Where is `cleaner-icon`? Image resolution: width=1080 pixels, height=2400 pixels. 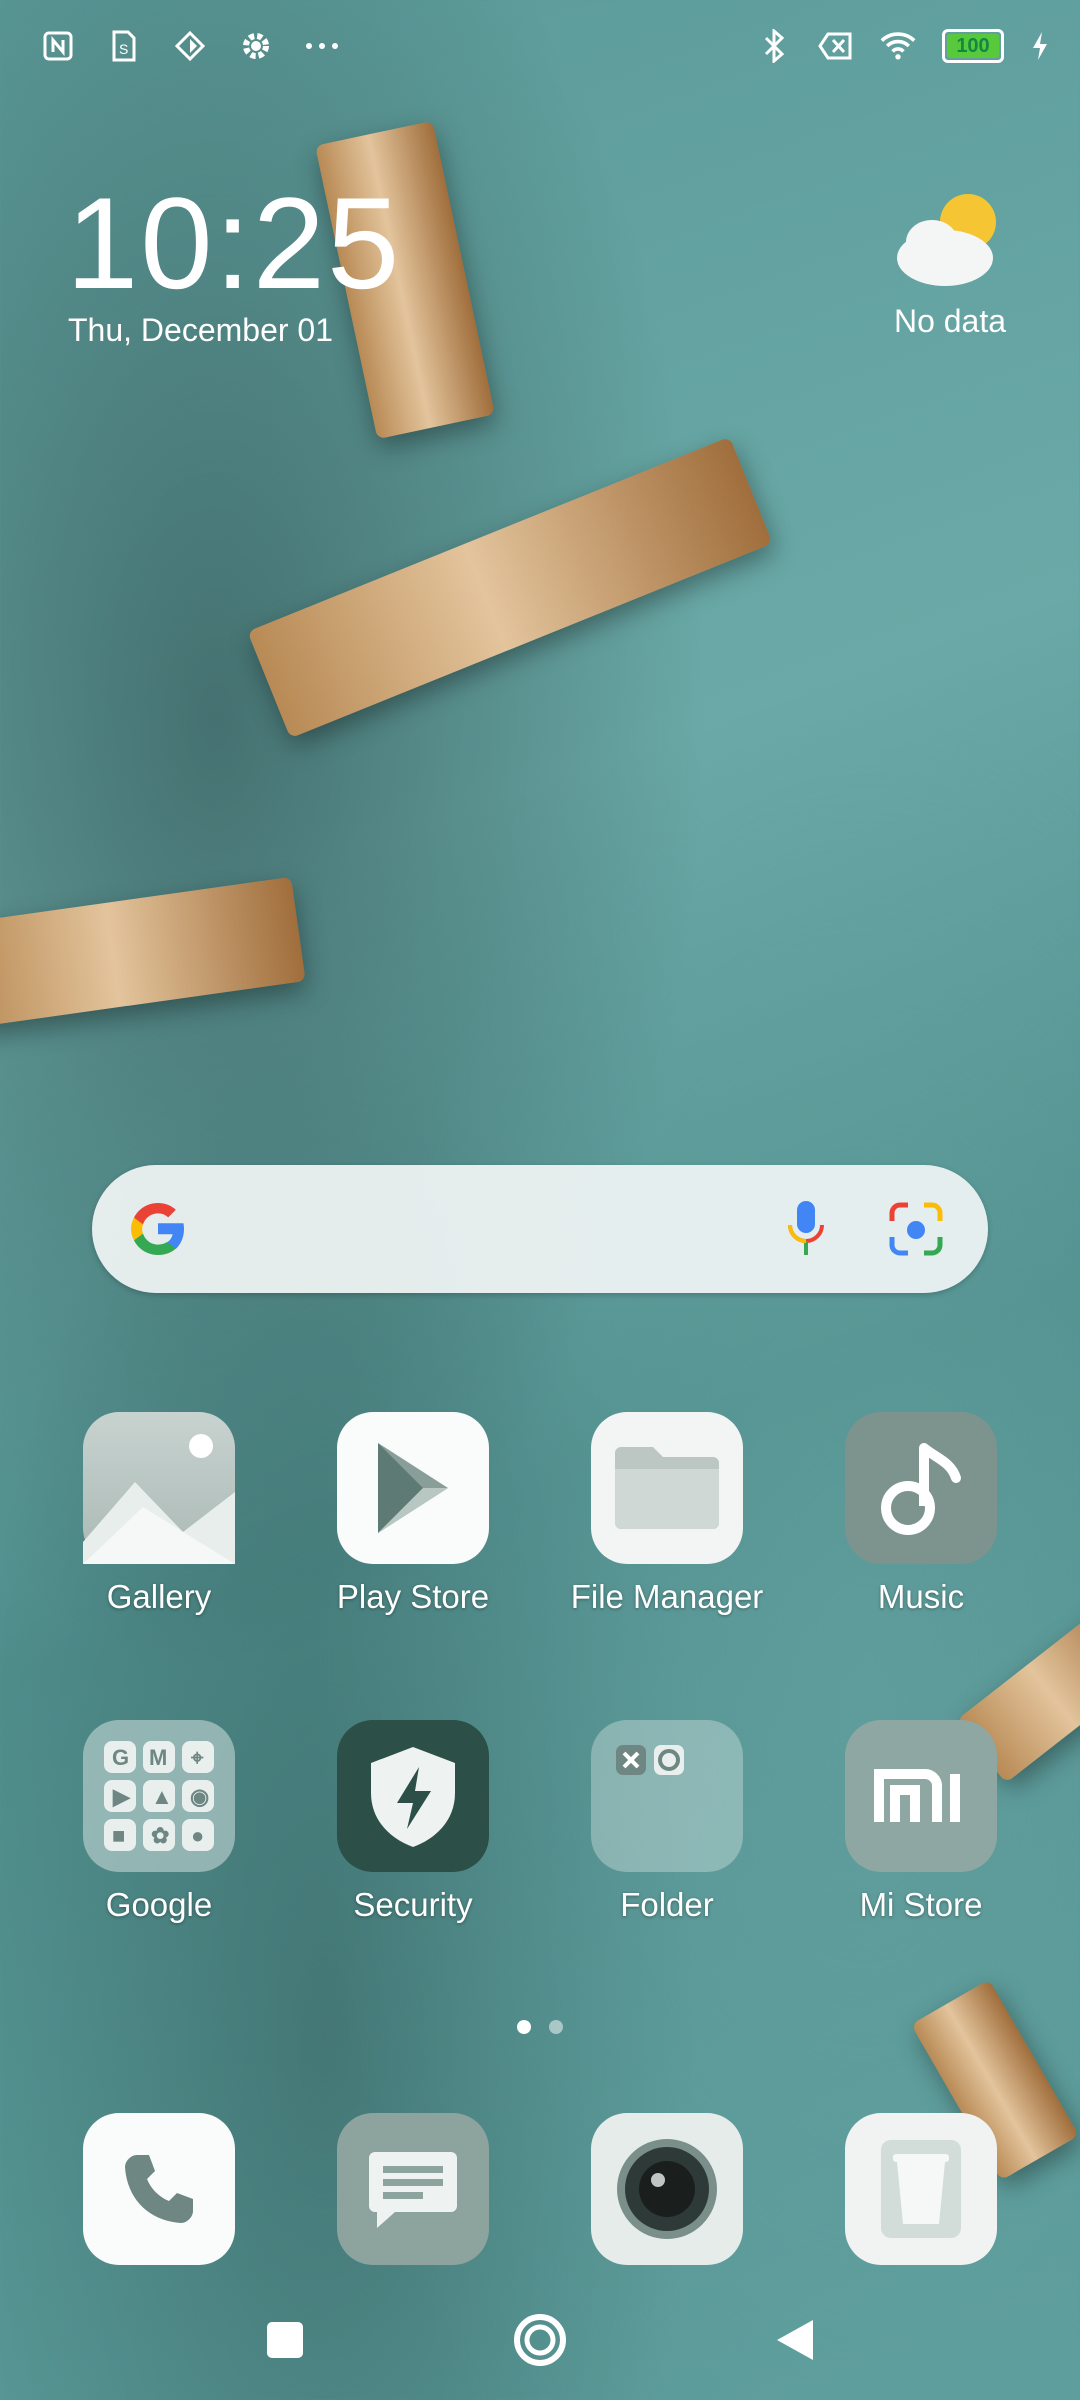
cleaner-icon is located at coordinates (921, 2189).